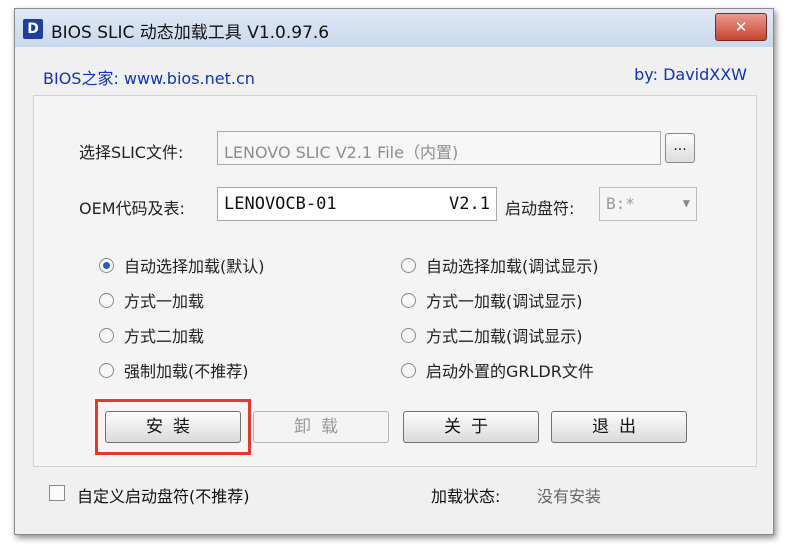  I want to click on oem-code-field: LENOVOCB-01 V2.1, so click(357, 204).